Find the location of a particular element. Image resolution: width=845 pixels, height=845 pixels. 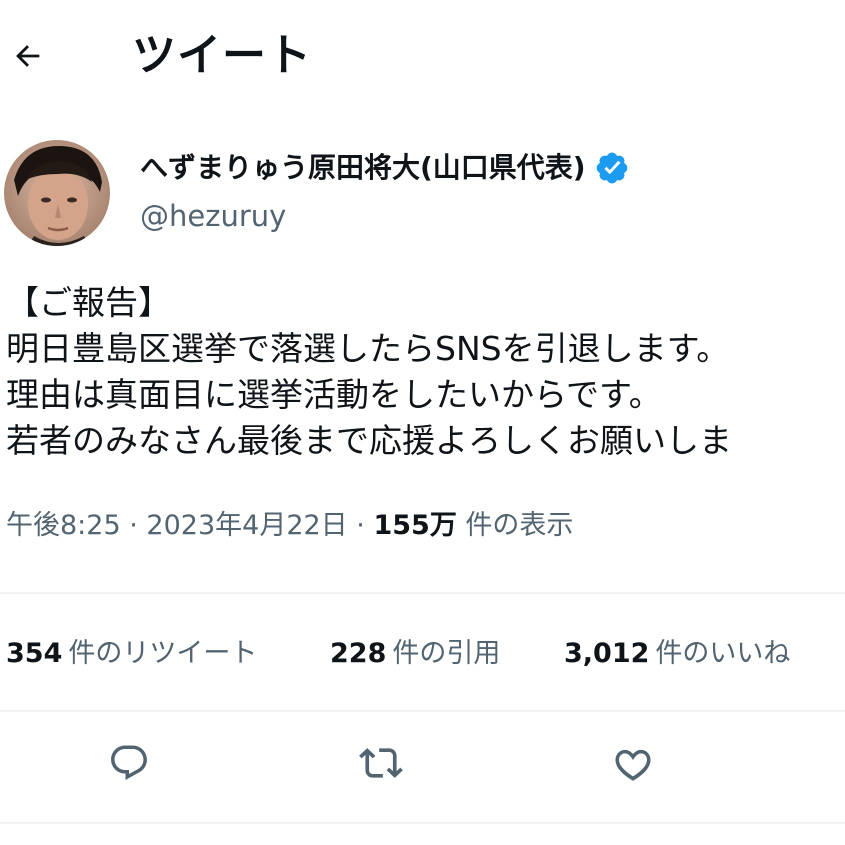

author-display-name: へずまりゅう原田将大(山口県代表) is located at coordinates (385, 168).